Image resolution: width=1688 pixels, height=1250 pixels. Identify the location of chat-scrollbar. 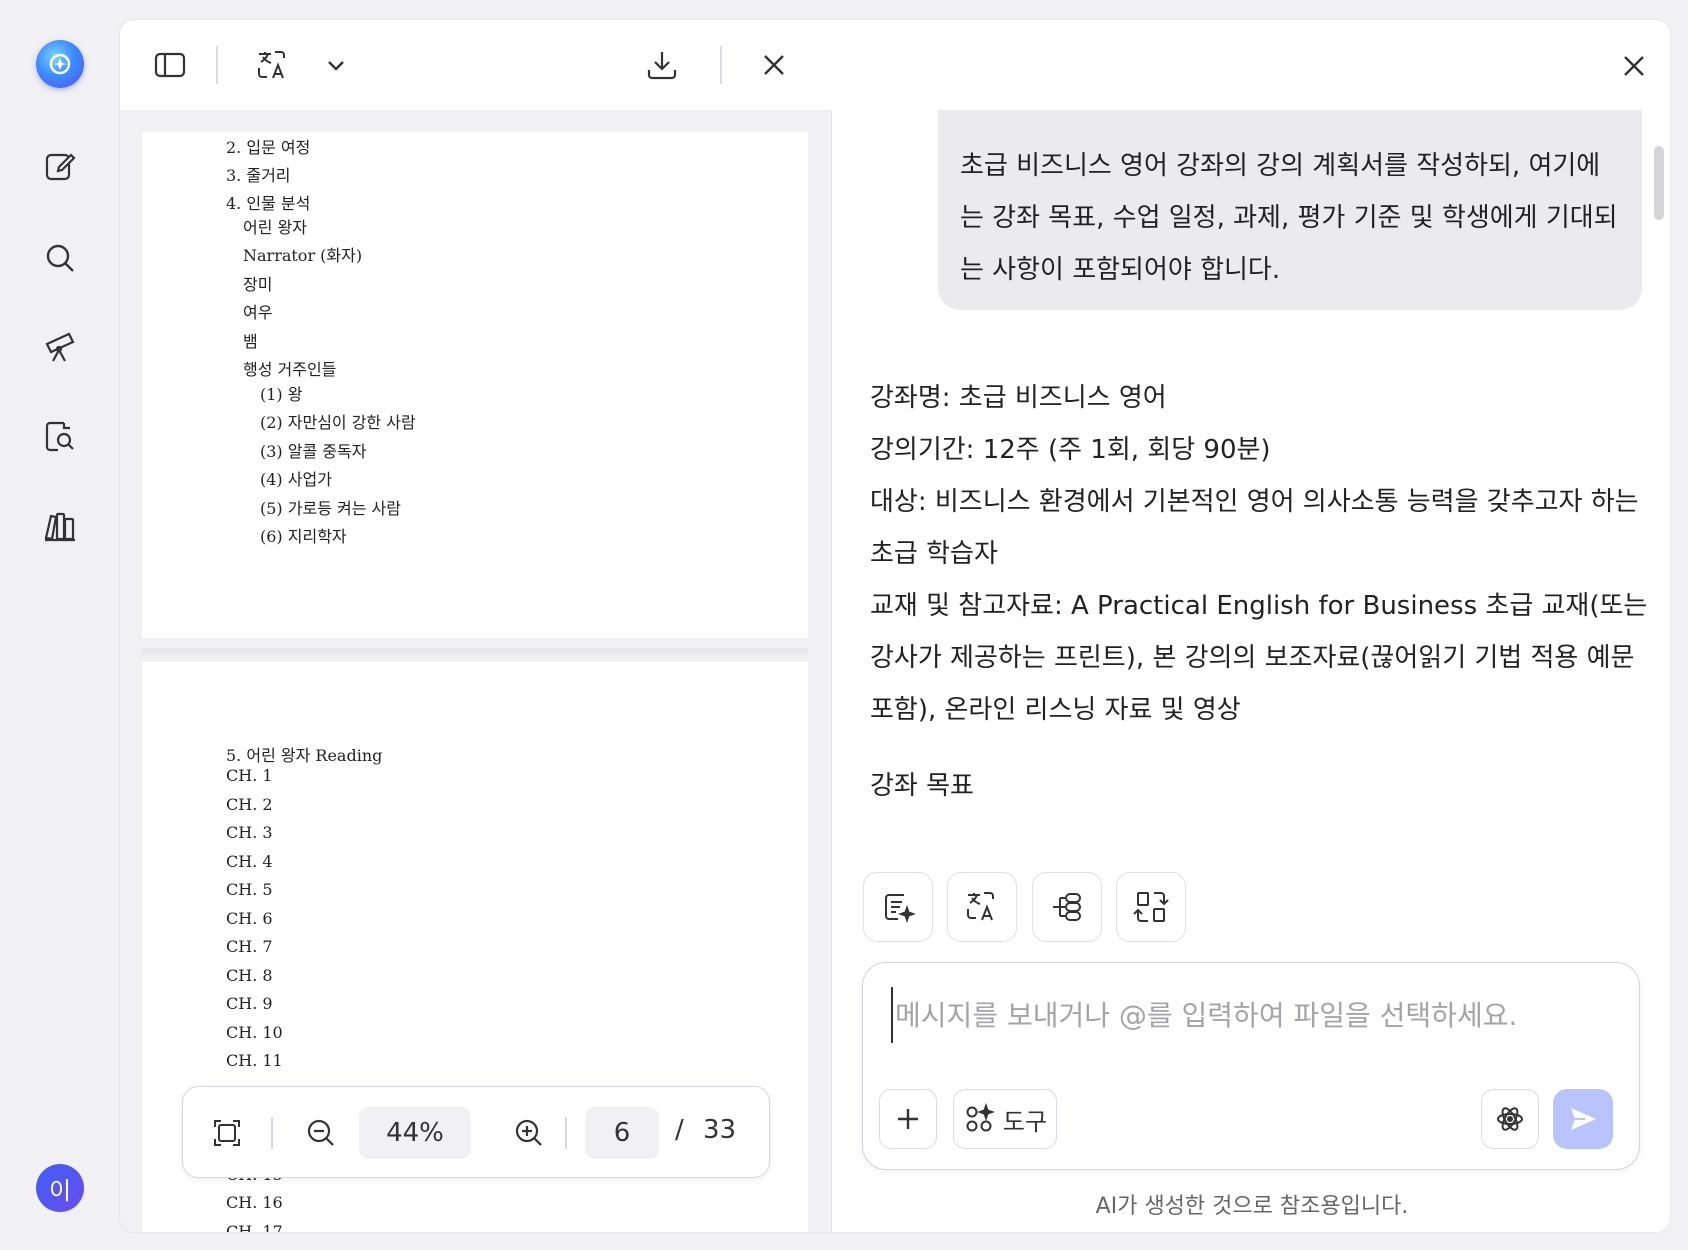
(1659, 183).